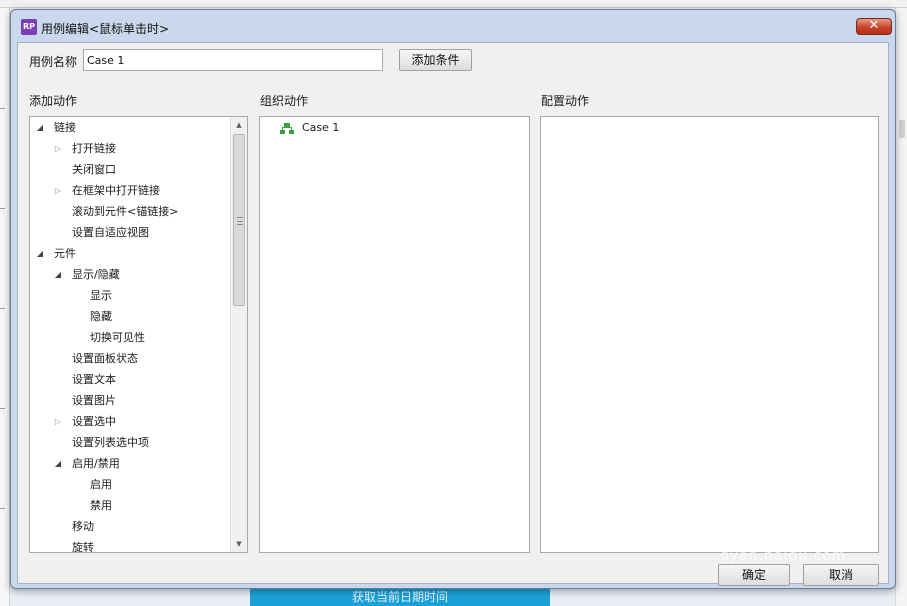 The height and width of the screenshot is (606, 907). What do you see at coordinates (130, 379) in the screenshot?
I see `tree-item: 设置文本` at bounding box center [130, 379].